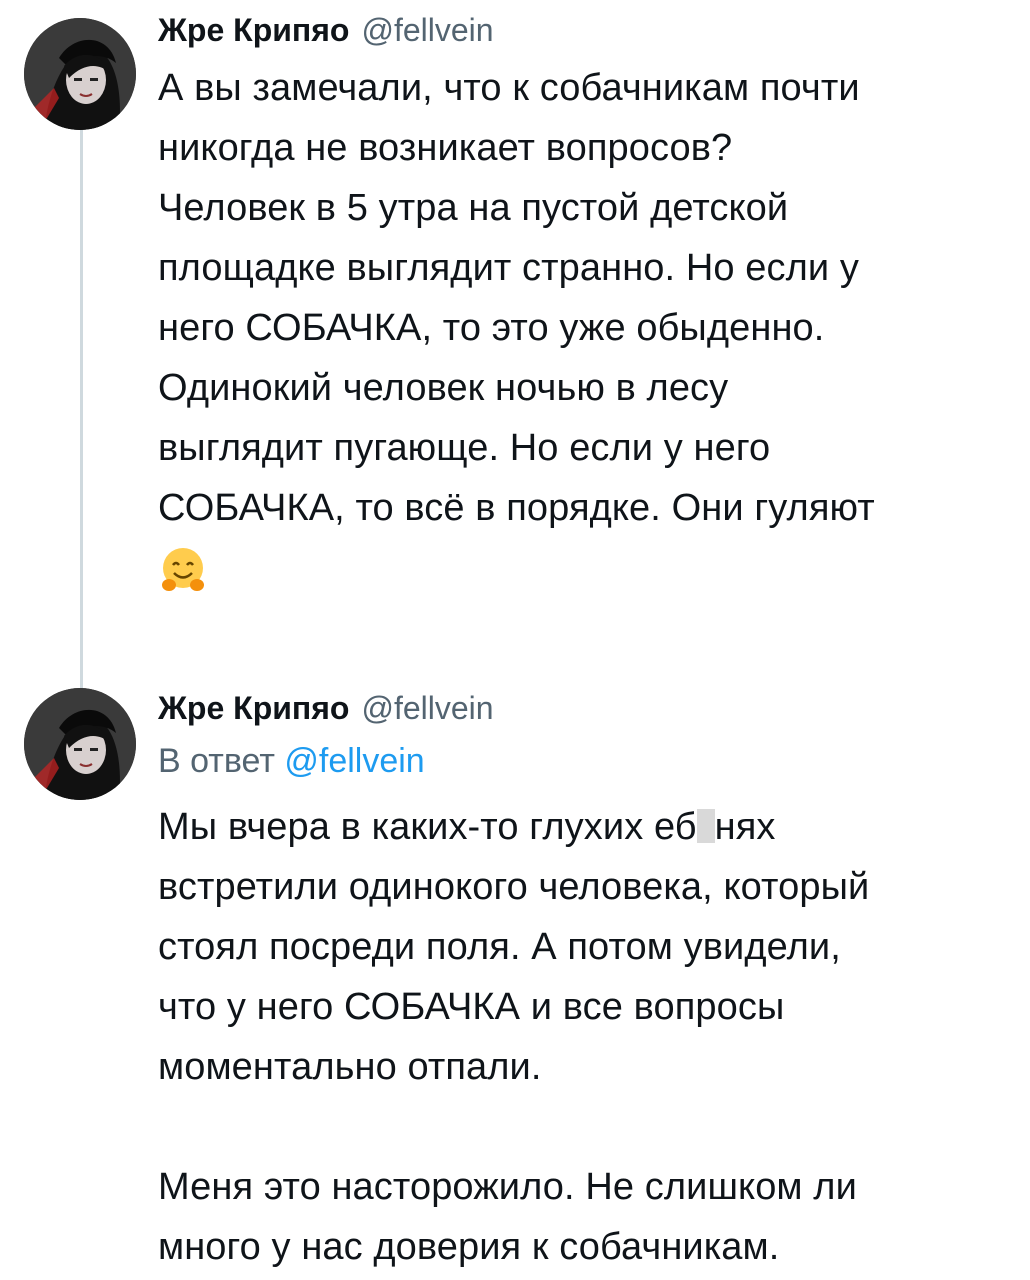 This screenshot has width=1030, height=1280. What do you see at coordinates (471, 1007) in the screenshot?
I see `text-line: что у него СОБАЧКА и все вопросы` at bounding box center [471, 1007].